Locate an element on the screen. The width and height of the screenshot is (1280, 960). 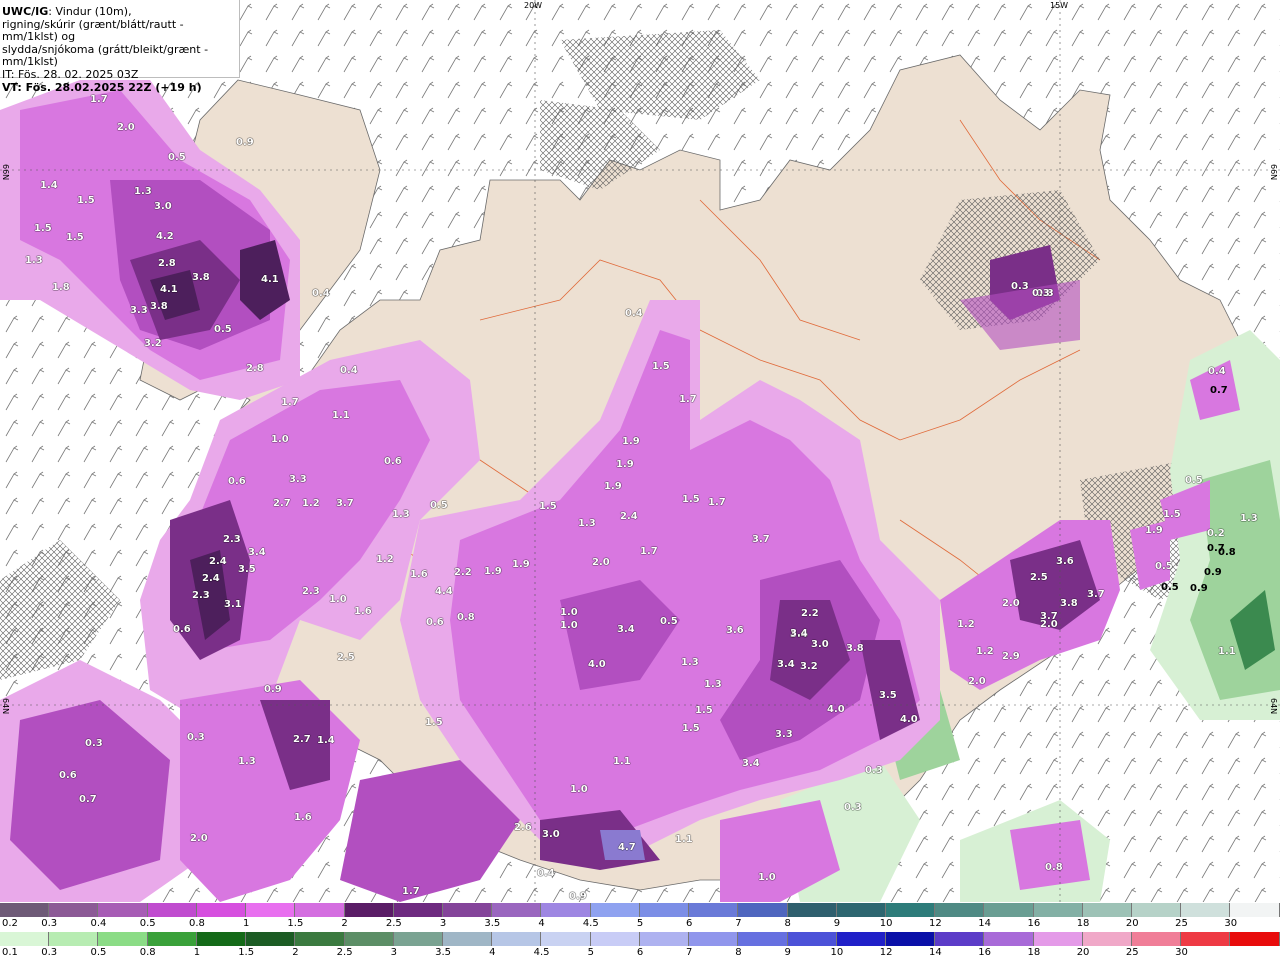
lon-label-20w: 20W is located at coordinates (533, 5).